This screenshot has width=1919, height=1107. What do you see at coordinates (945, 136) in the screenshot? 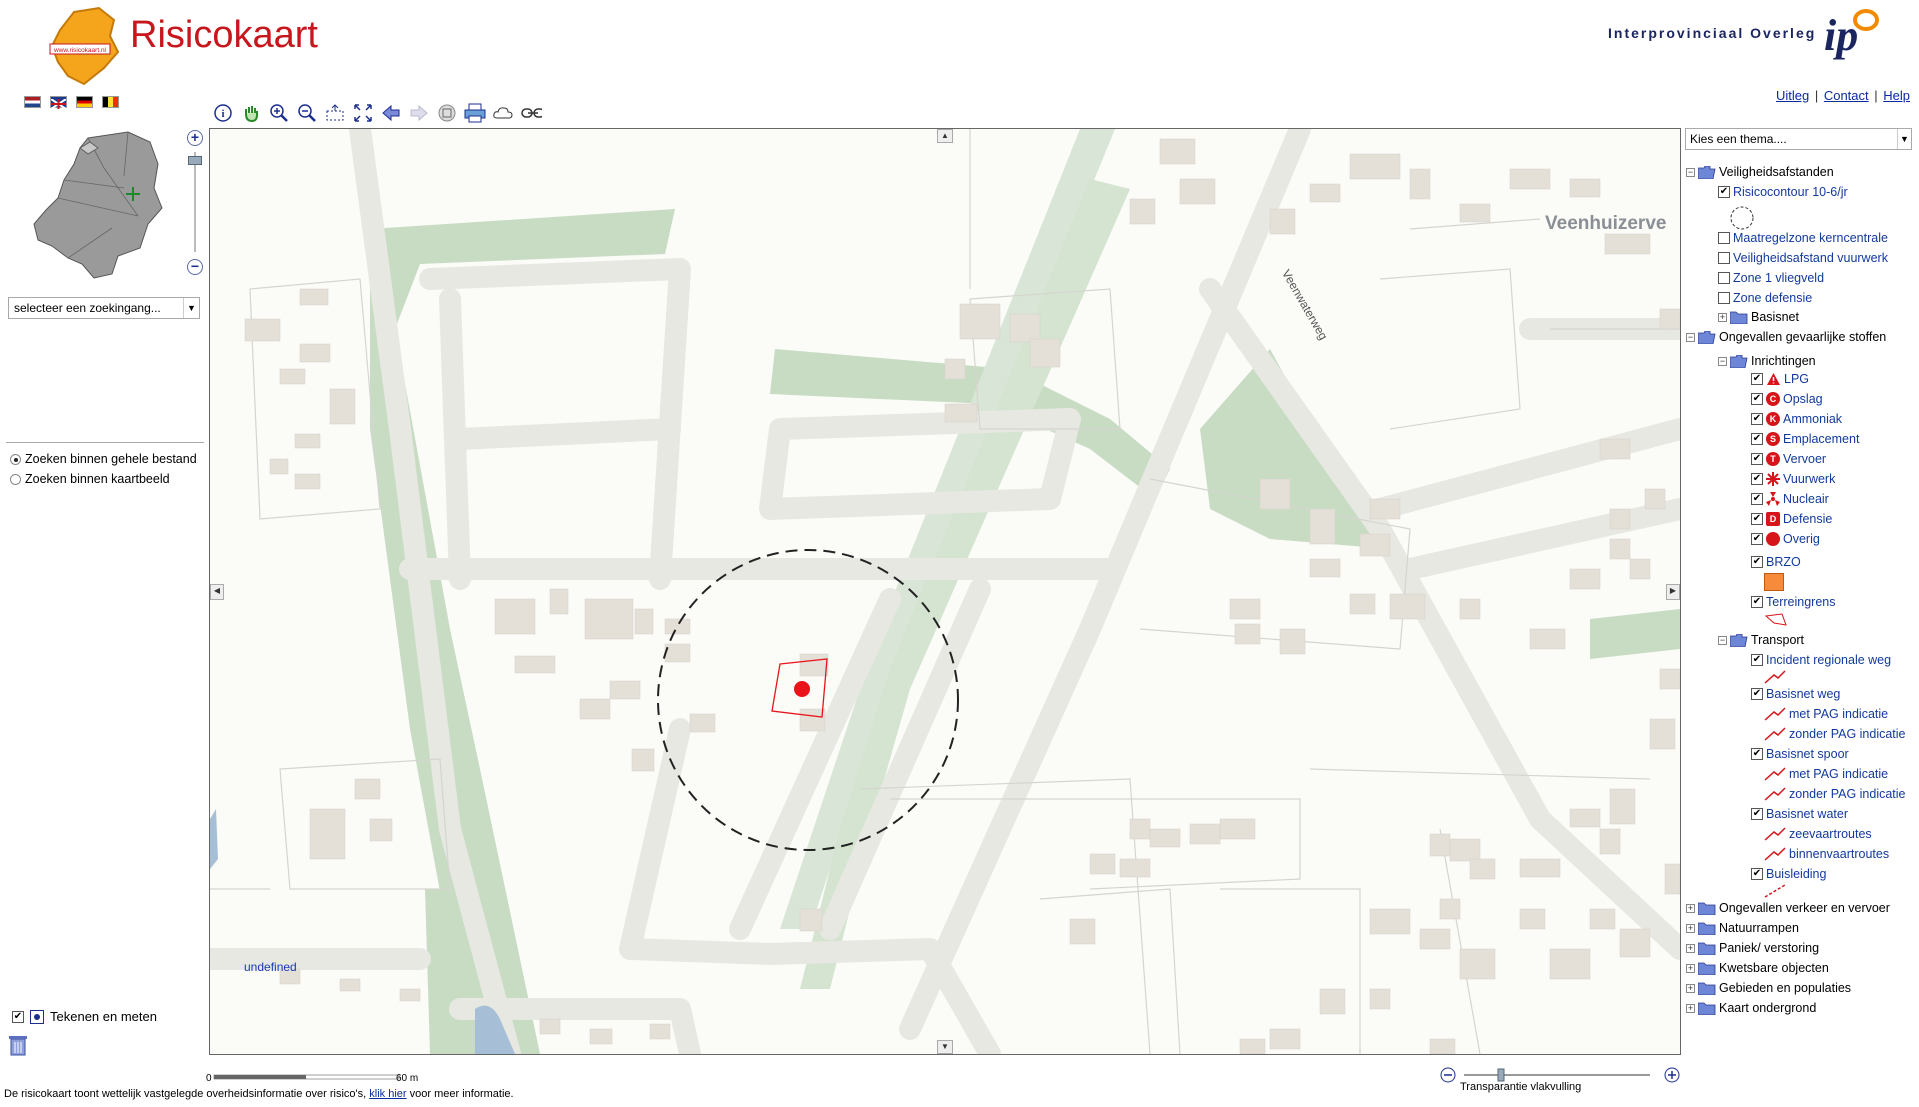
I see `pan-up-arrow-icon: ▲` at bounding box center [945, 136].